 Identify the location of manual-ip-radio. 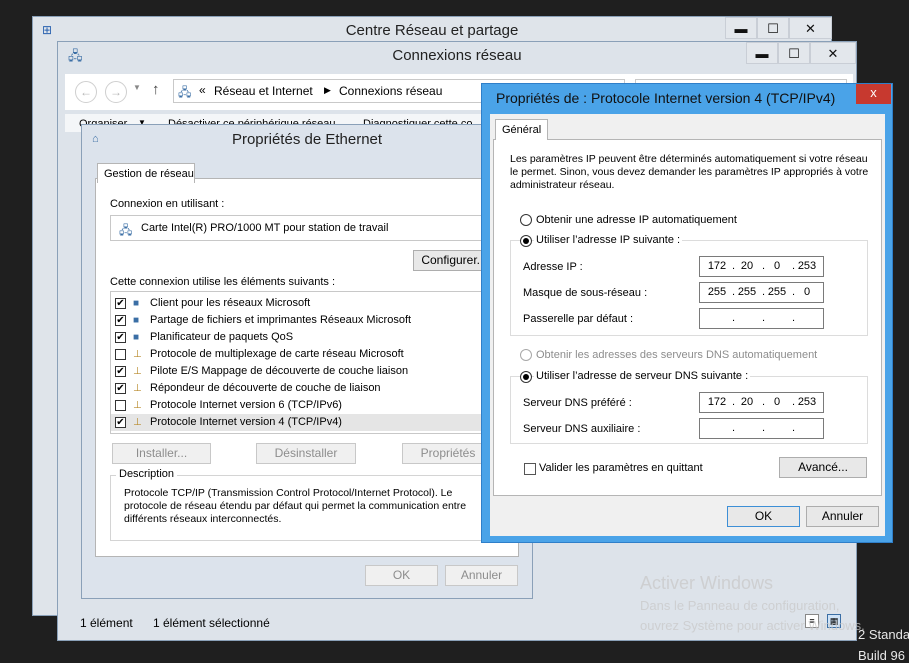
(526, 241).